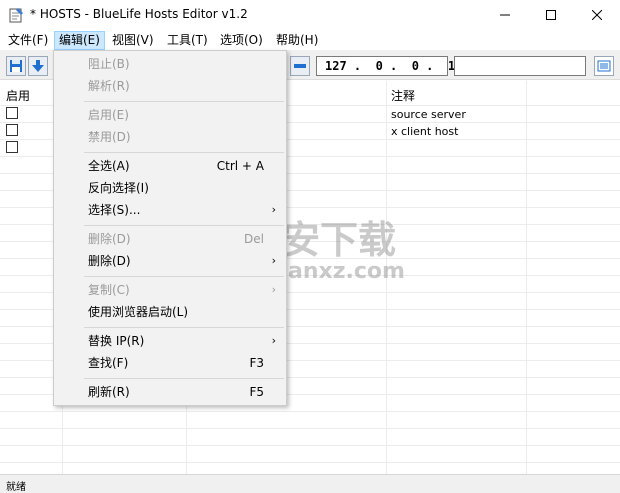 This screenshot has height=493, width=620. Describe the element at coordinates (170, 261) in the screenshot. I see `menu-item-delete-submenu: 删除(D) ›` at that location.